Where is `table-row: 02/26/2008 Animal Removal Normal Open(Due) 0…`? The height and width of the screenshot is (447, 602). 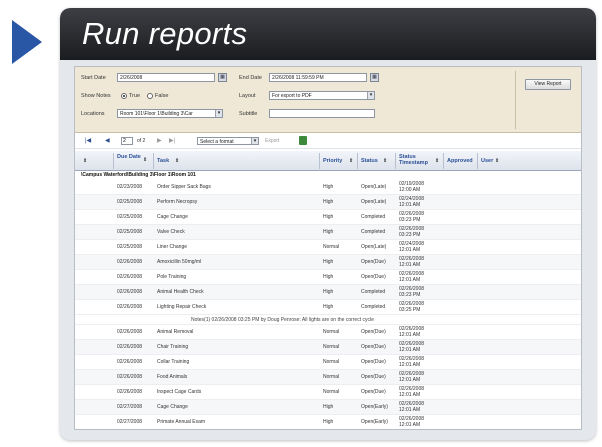 table-row: 02/26/2008 Animal Removal Normal Open(Due) 0… is located at coordinates (328, 332).